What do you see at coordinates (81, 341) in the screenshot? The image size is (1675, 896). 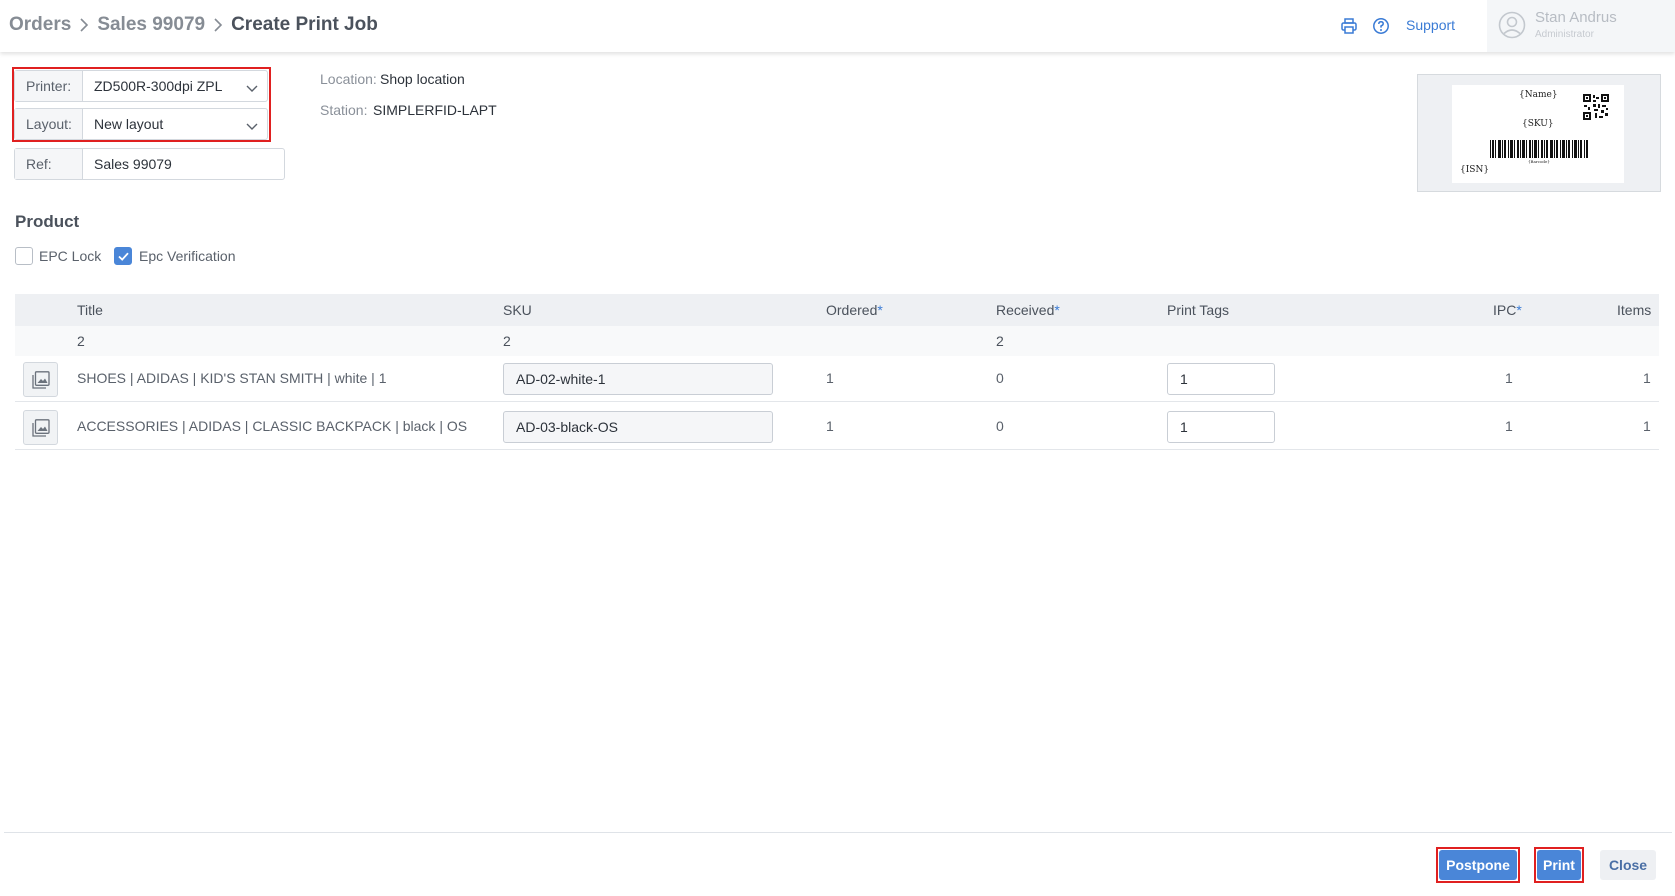 I see `summary-title-count: 2` at bounding box center [81, 341].